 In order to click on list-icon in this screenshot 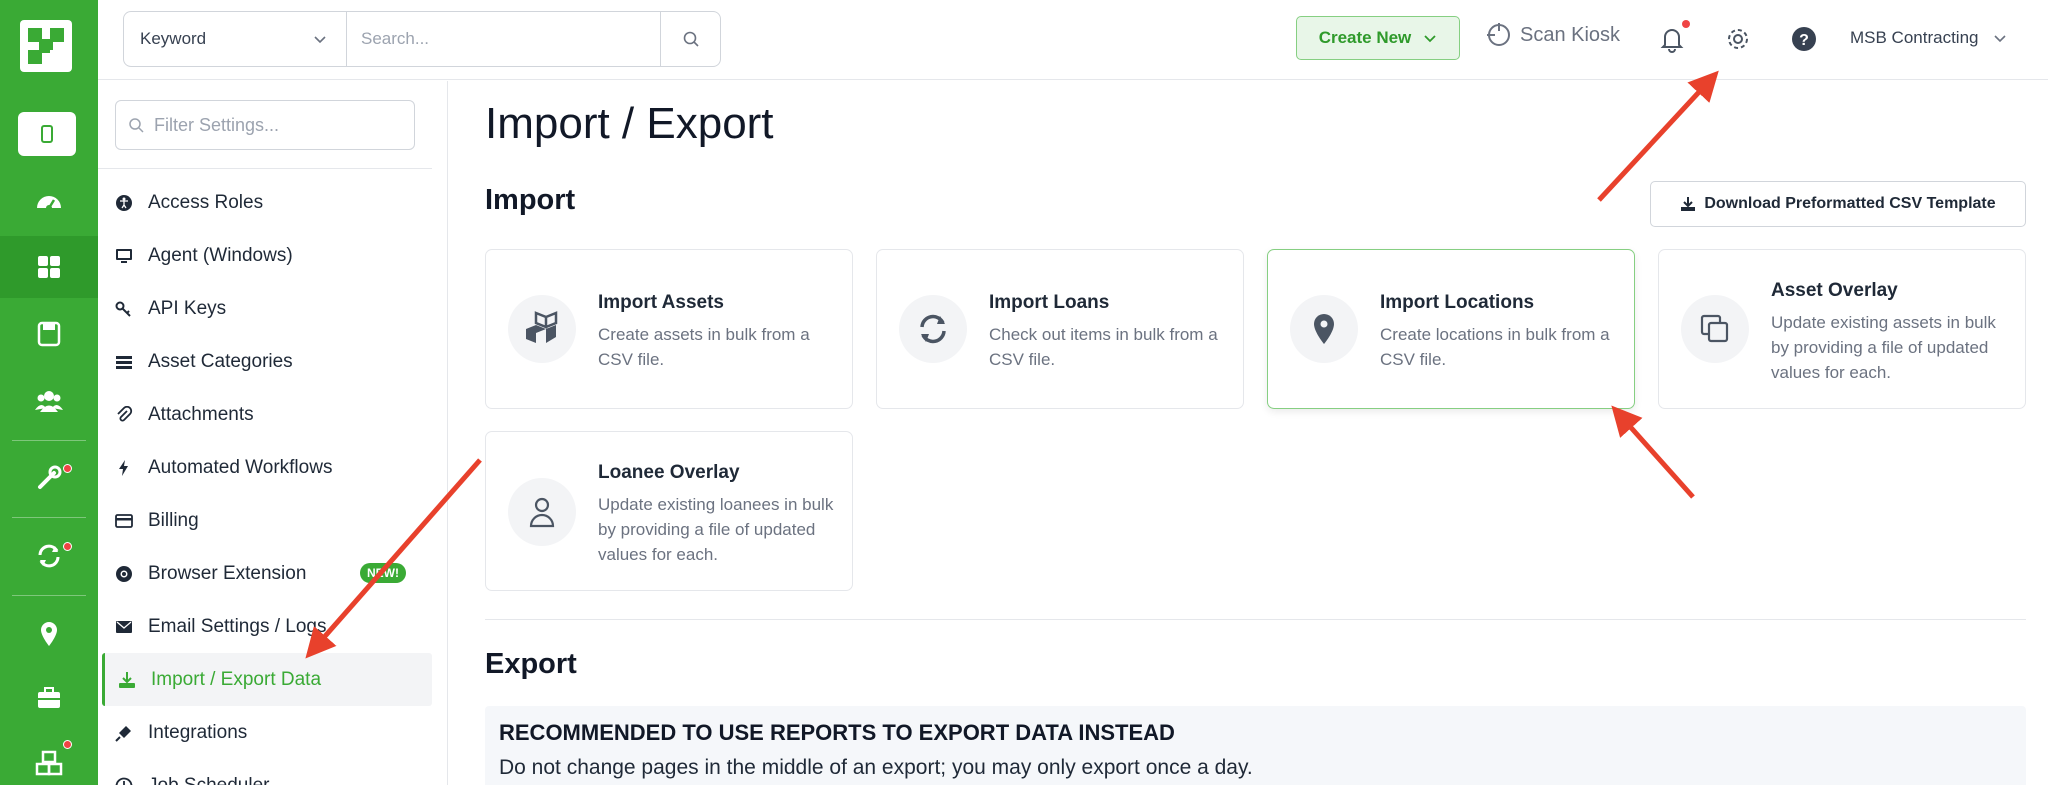, I will do `click(124, 362)`.